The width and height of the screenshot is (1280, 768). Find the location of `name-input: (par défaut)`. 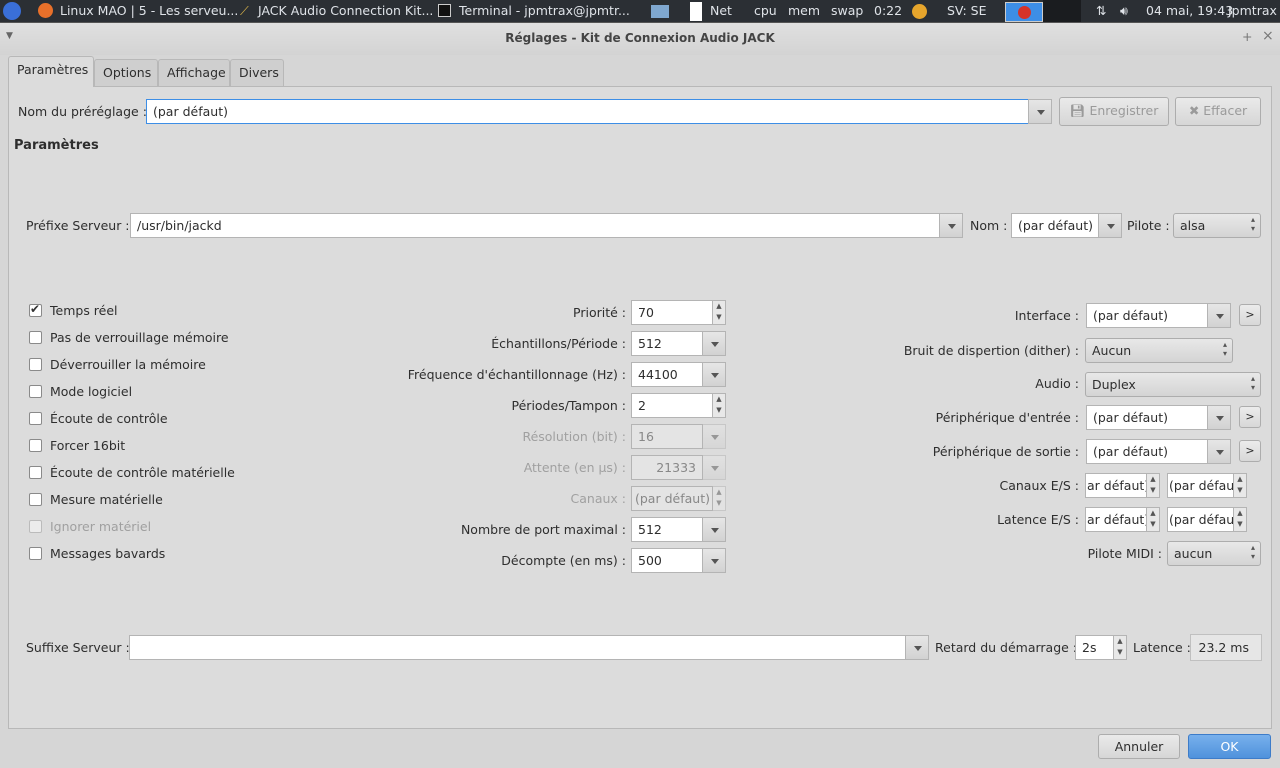

name-input: (par défaut) is located at coordinates (1055, 225).